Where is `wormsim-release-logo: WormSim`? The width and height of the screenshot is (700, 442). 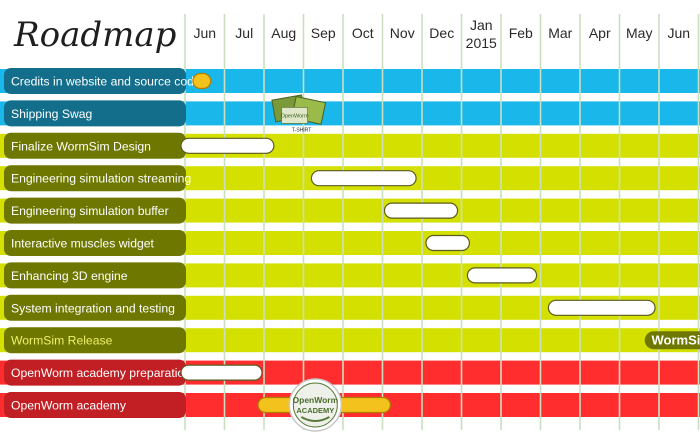 wormsim-release-logo: WormSim is located at coordinates (672, 340).